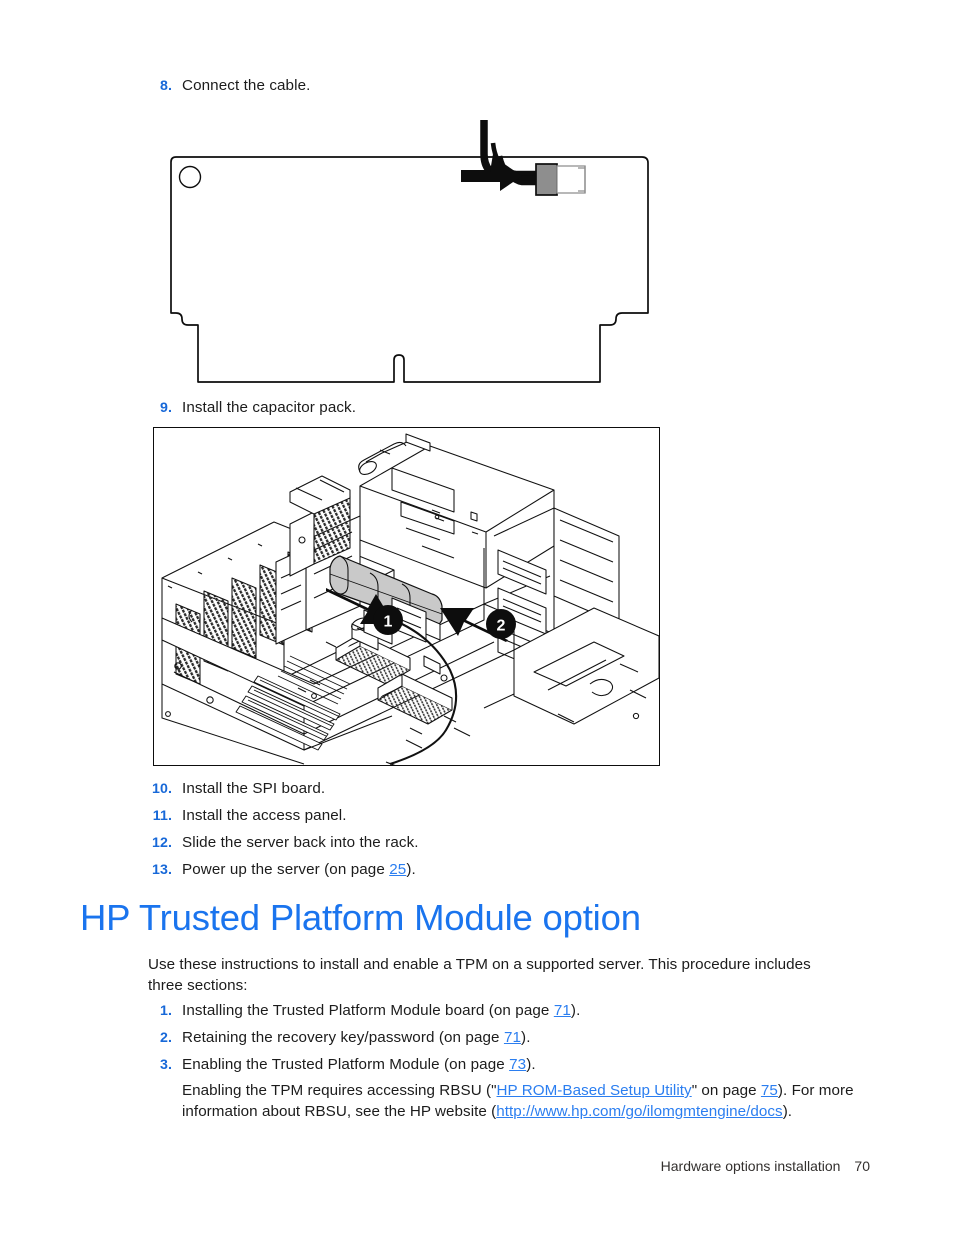 The height and width of the screenshot is (1235, 954). I want to click on page-footer: Hardware options installation 70, so click(765, 1166).